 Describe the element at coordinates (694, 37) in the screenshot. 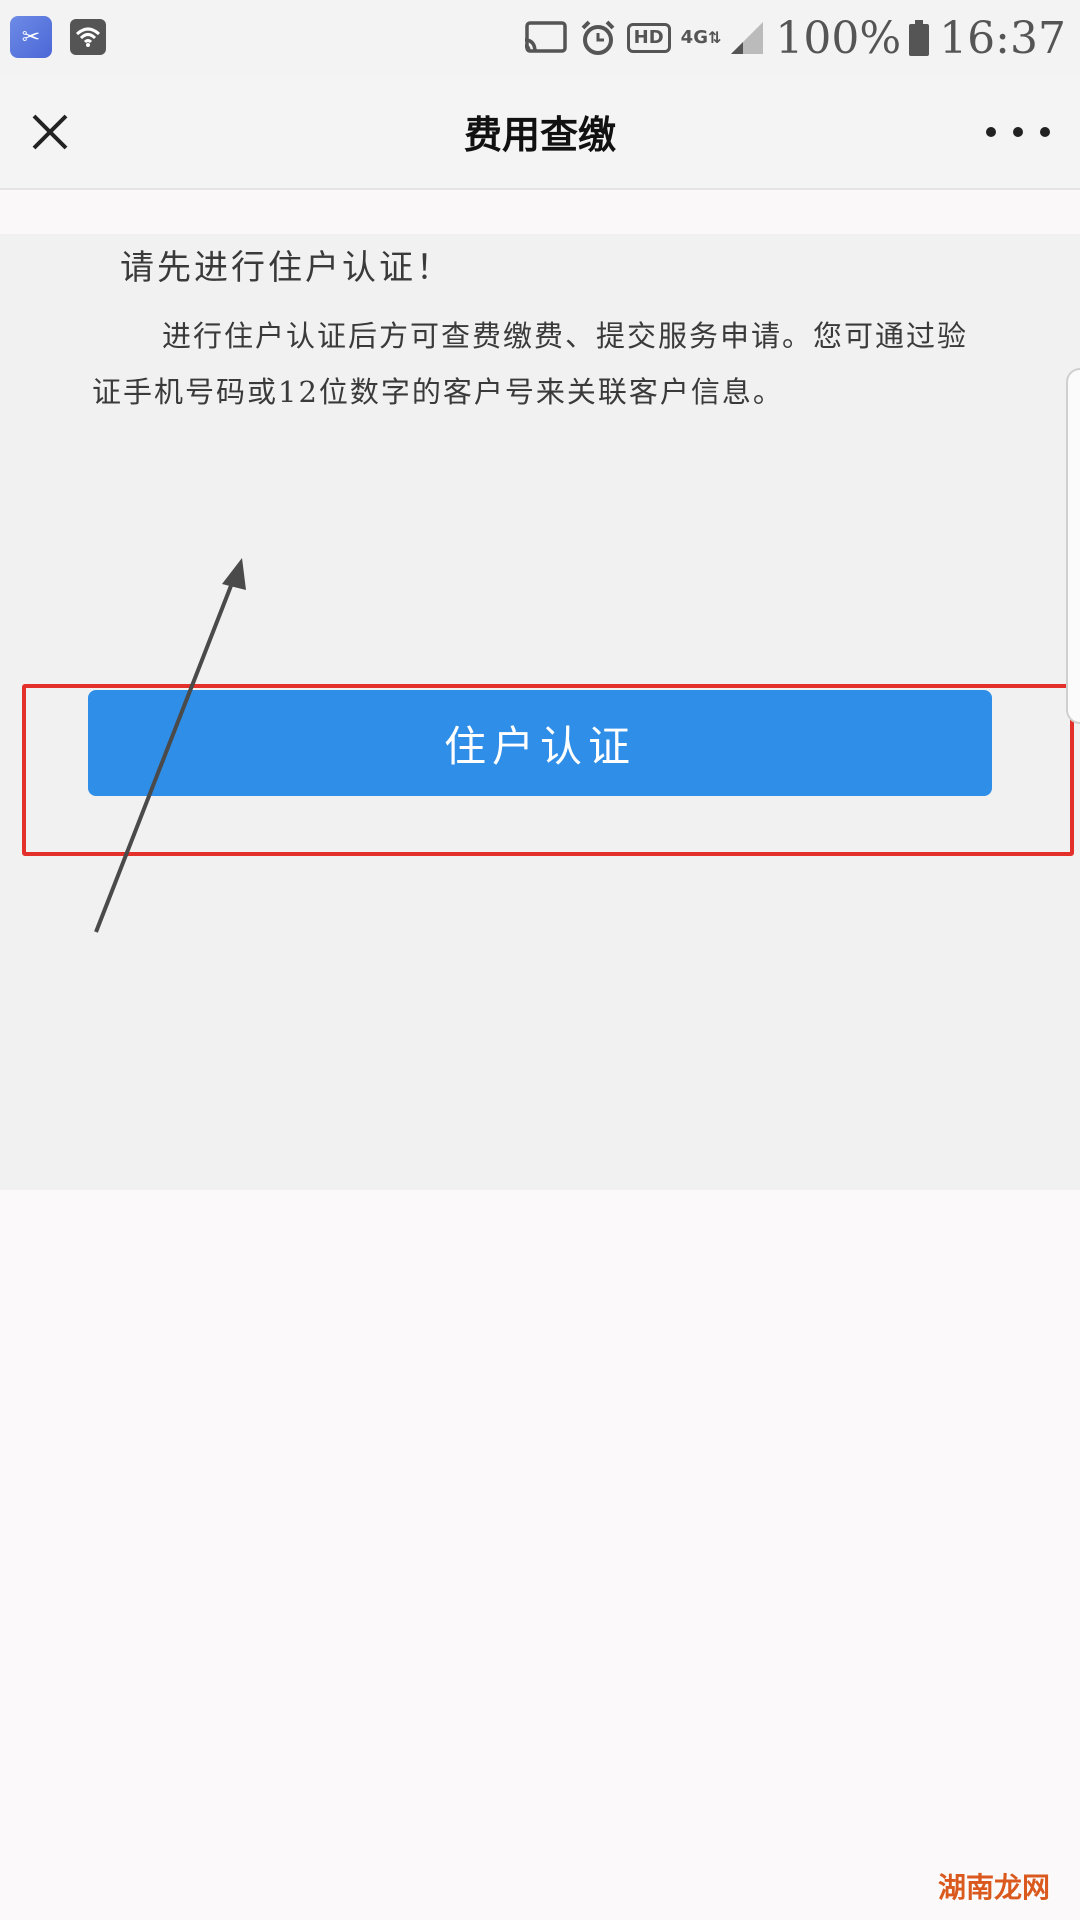

I see `network-label: 4G` at that location.